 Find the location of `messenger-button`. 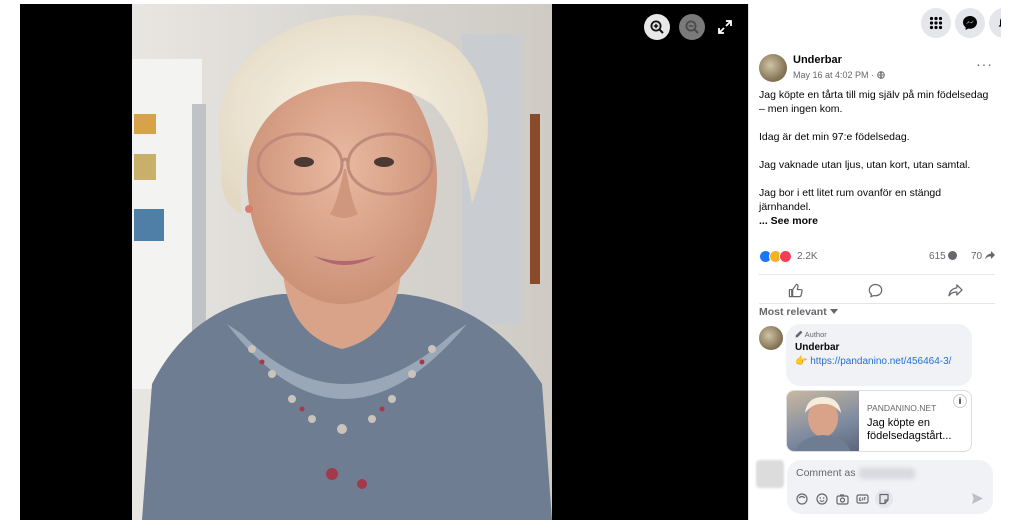

messenger-button is located at coordinates (970, 23).